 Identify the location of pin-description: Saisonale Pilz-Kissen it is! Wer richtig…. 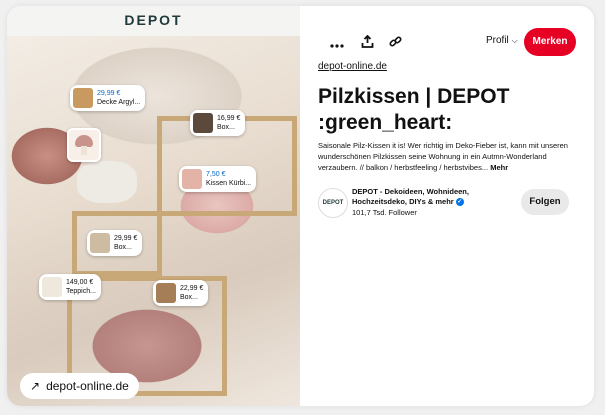
(449, 156).